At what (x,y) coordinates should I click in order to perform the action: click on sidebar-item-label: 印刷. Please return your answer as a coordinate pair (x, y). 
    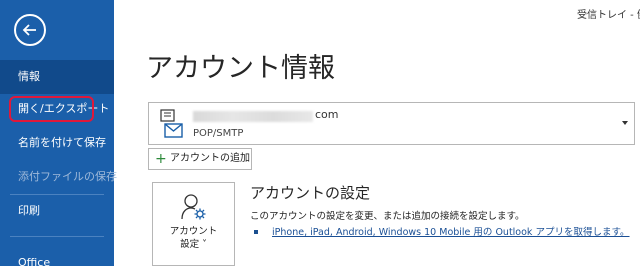
    Looking at the image, I should click on (29, 210).